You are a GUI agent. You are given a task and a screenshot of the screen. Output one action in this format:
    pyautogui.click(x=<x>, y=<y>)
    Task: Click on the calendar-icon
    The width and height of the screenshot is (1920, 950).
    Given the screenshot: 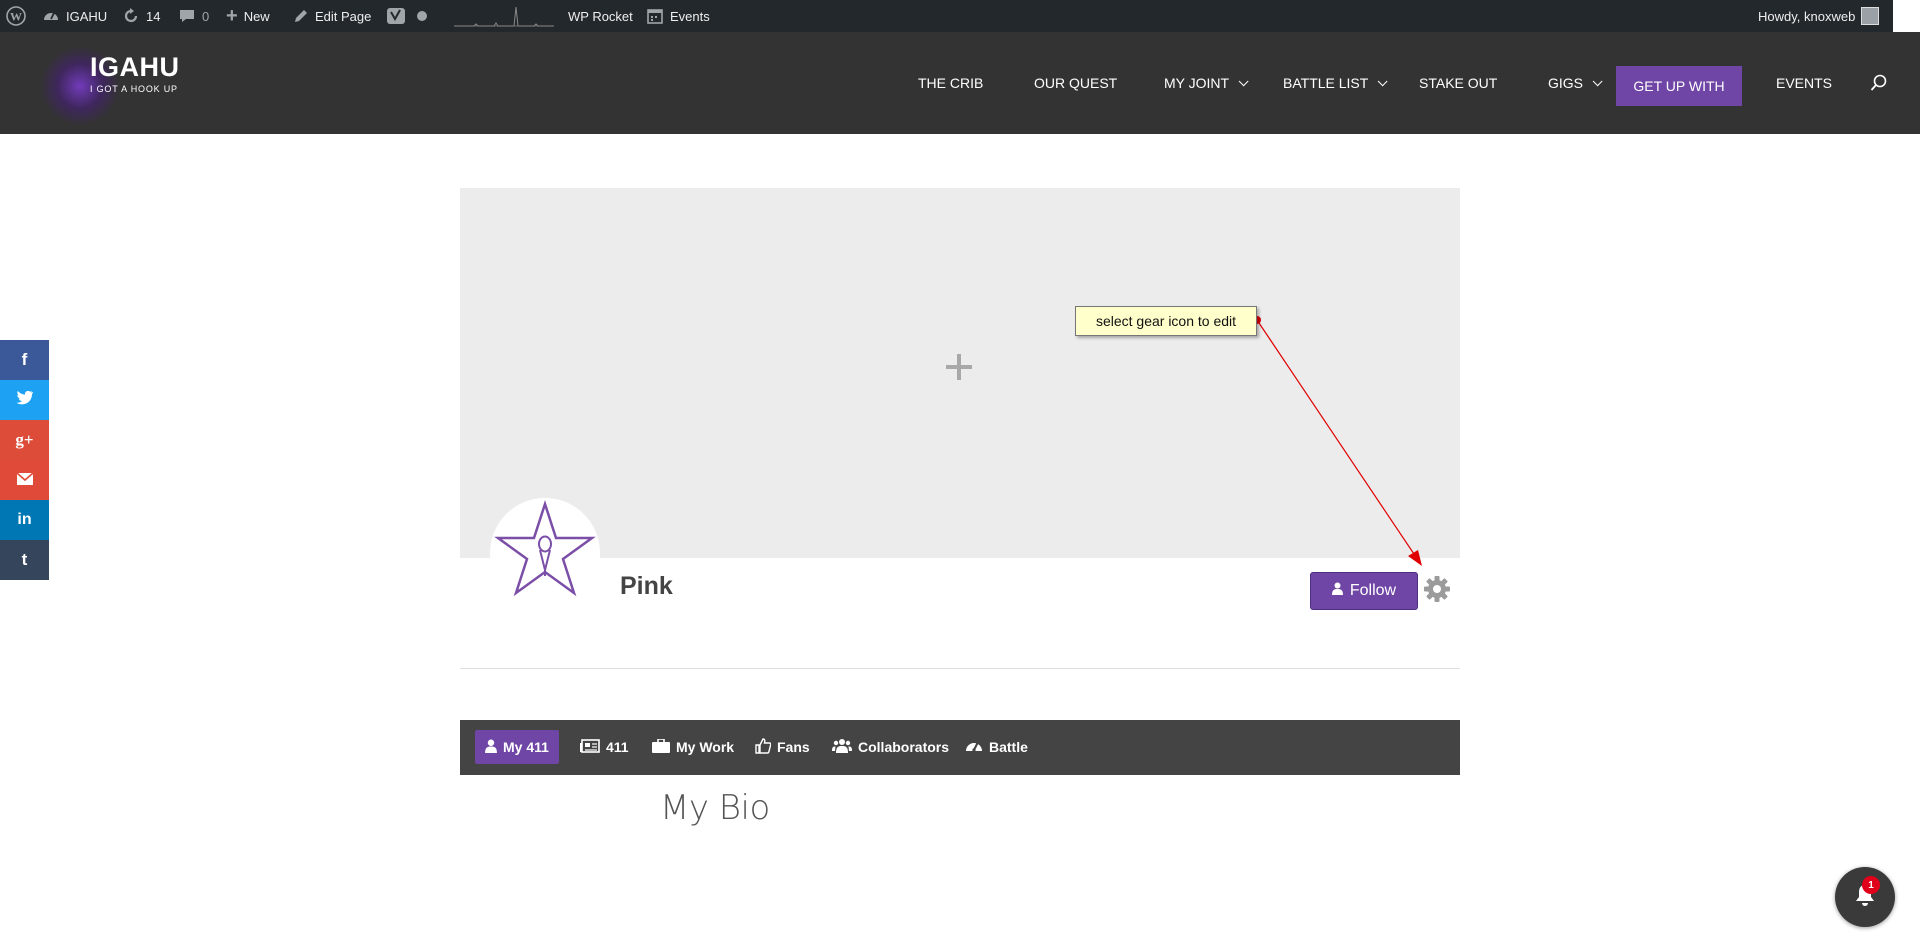 What is the action you would take?
    pyautogui.click(x=655, y=16)
    